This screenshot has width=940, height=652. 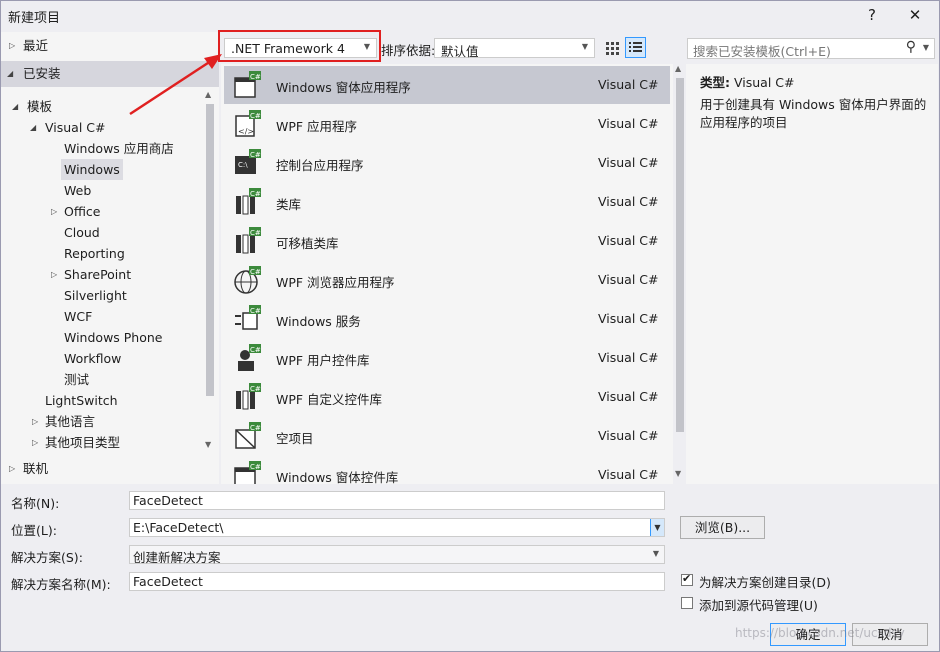 What do you see at coordinates (82, 232) in the screenshot?
I see `tree-item-cloud: Cloud` at bounding box center [82, 232].